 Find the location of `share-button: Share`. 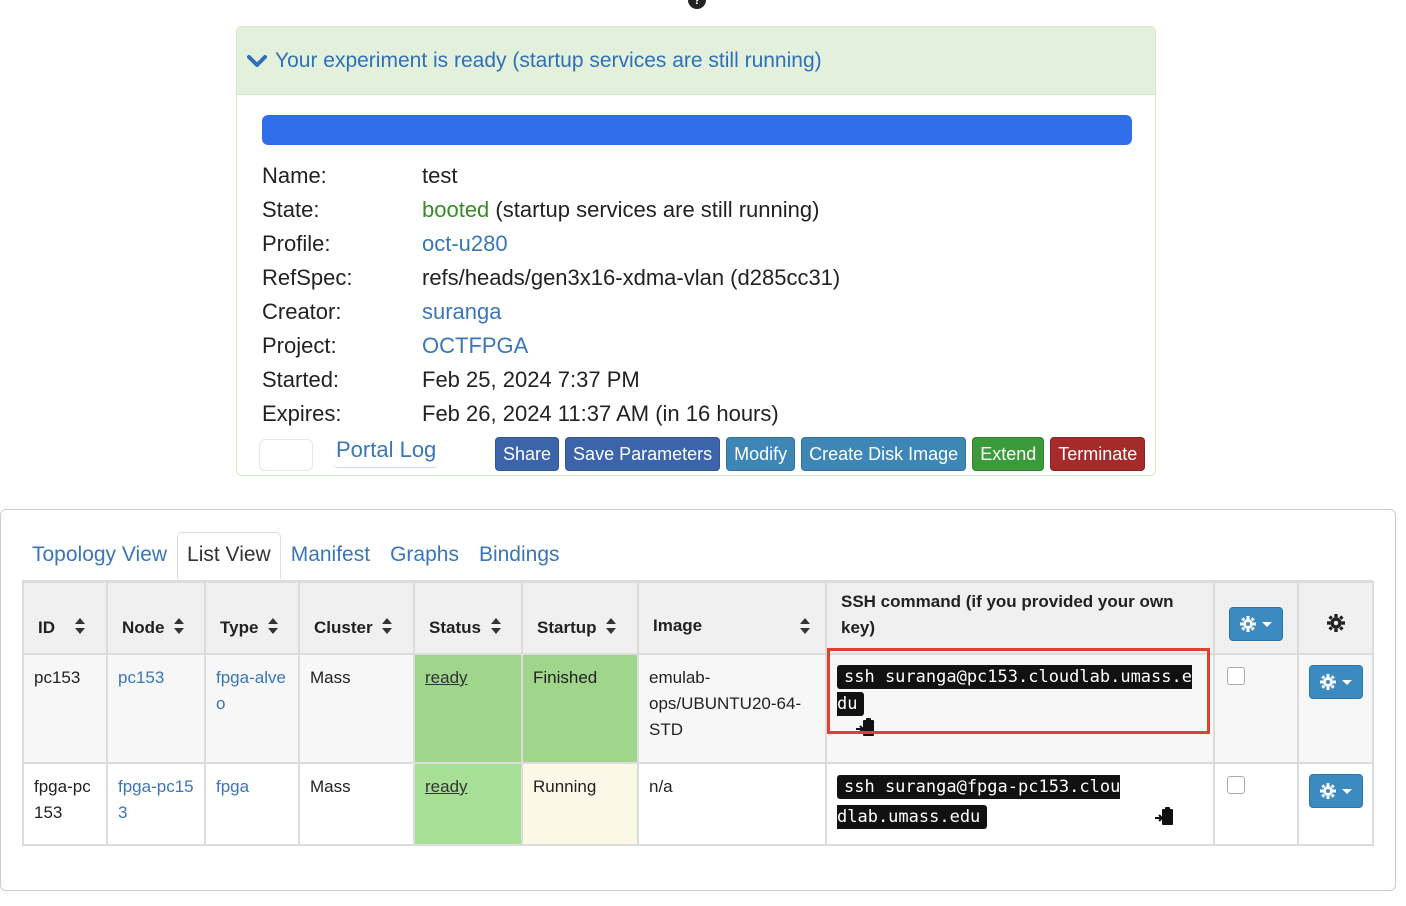

share-button: Share is located at coordinates (527, 454).